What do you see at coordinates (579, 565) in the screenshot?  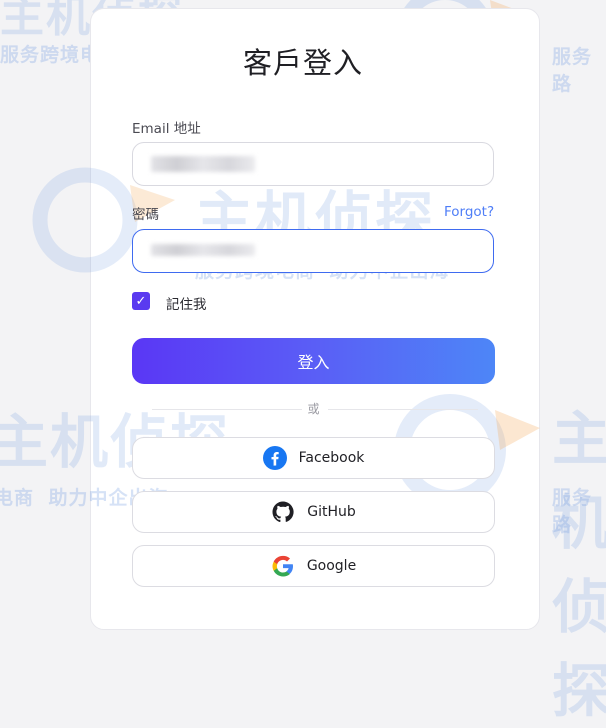 I see `watermark-brand-bottom-right: 主机侦探` at bounding box center [579, 565].